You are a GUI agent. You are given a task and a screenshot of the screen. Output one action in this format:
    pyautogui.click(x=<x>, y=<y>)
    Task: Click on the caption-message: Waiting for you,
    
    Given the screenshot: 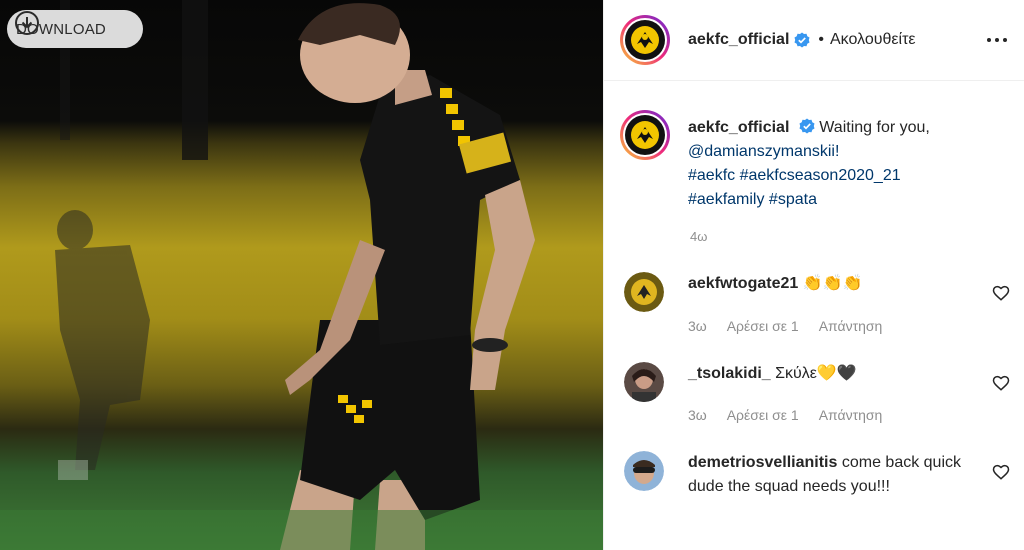 What is the action you would take?
    pyautogui.click(x=874, y=127)
    